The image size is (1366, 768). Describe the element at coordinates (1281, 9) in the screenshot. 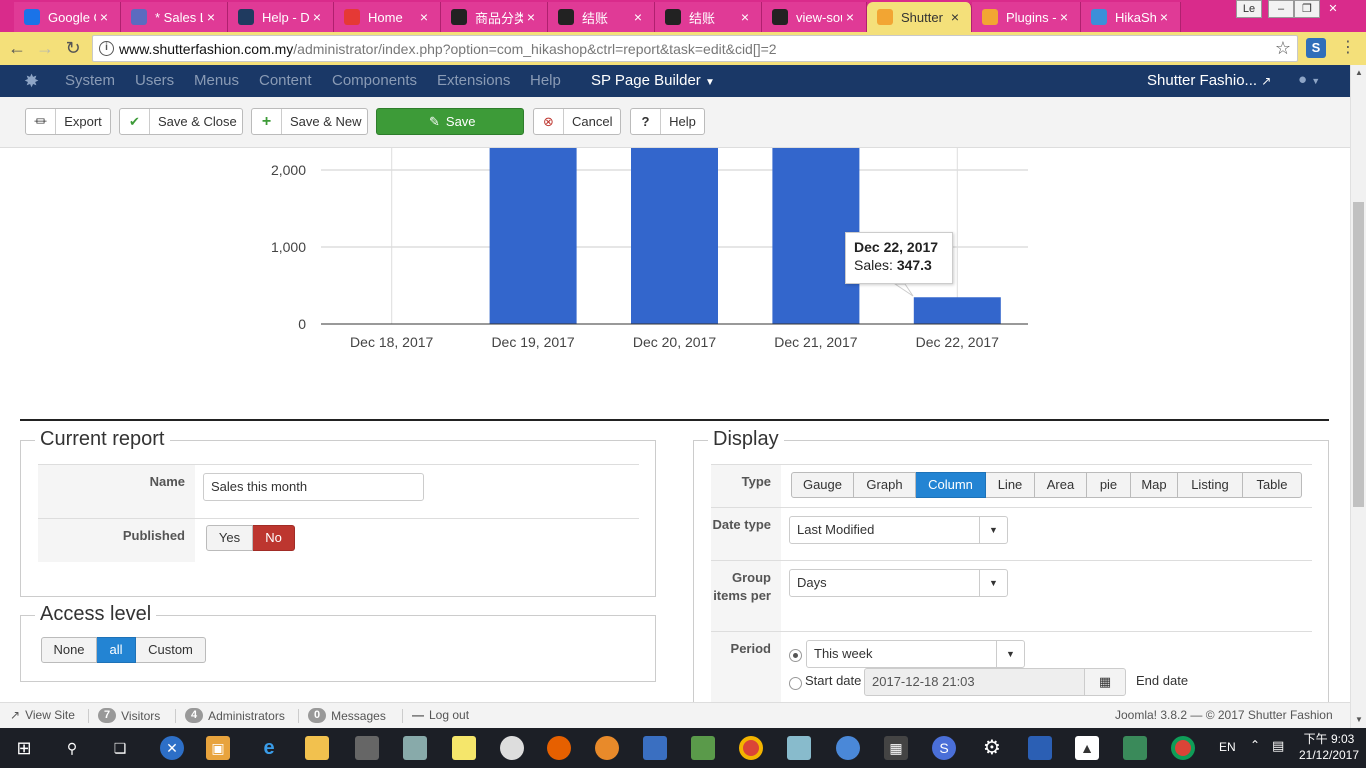

I see `minimize-button: –` at that location.